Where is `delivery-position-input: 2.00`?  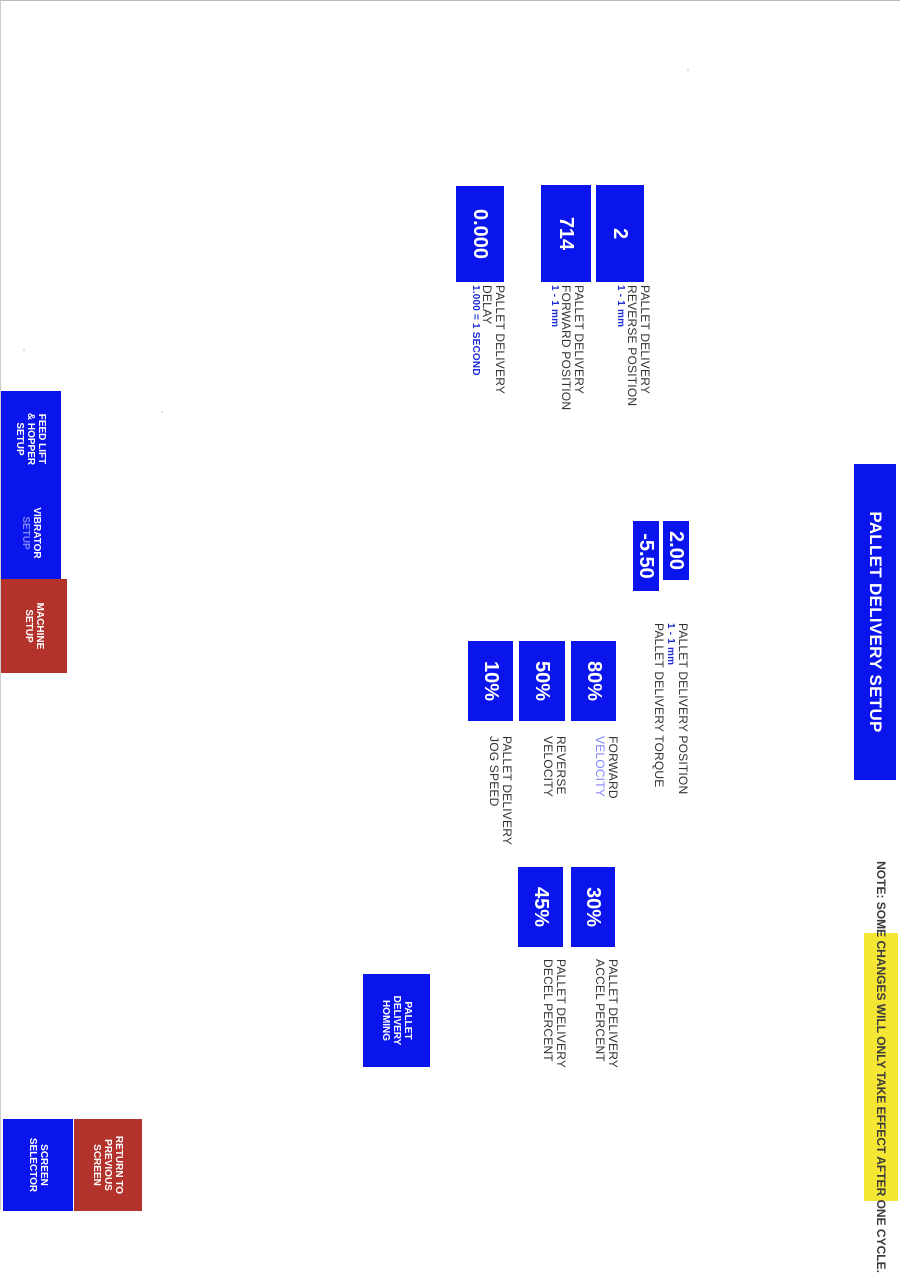 delivery-position-input: 2.00 is located at coordinates (676, 550).